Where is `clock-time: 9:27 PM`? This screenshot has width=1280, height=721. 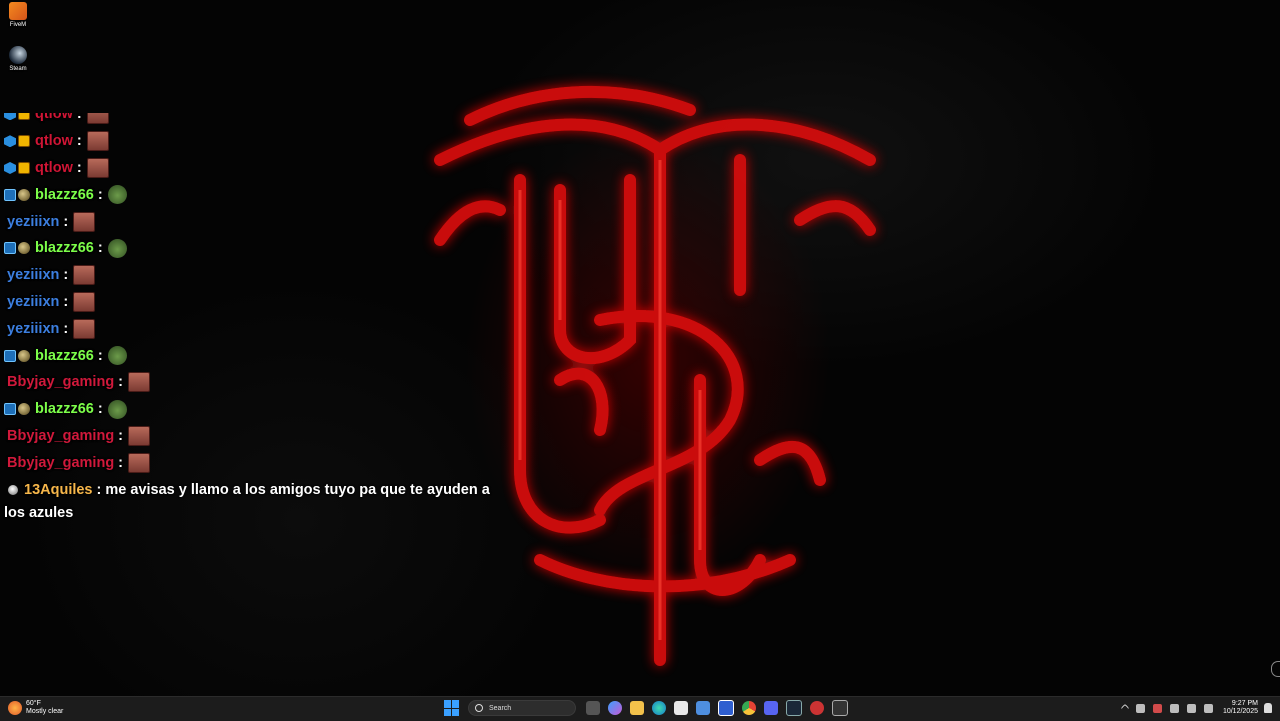
clock-time: 9:27 PM is located at coordinates (1244, 703).